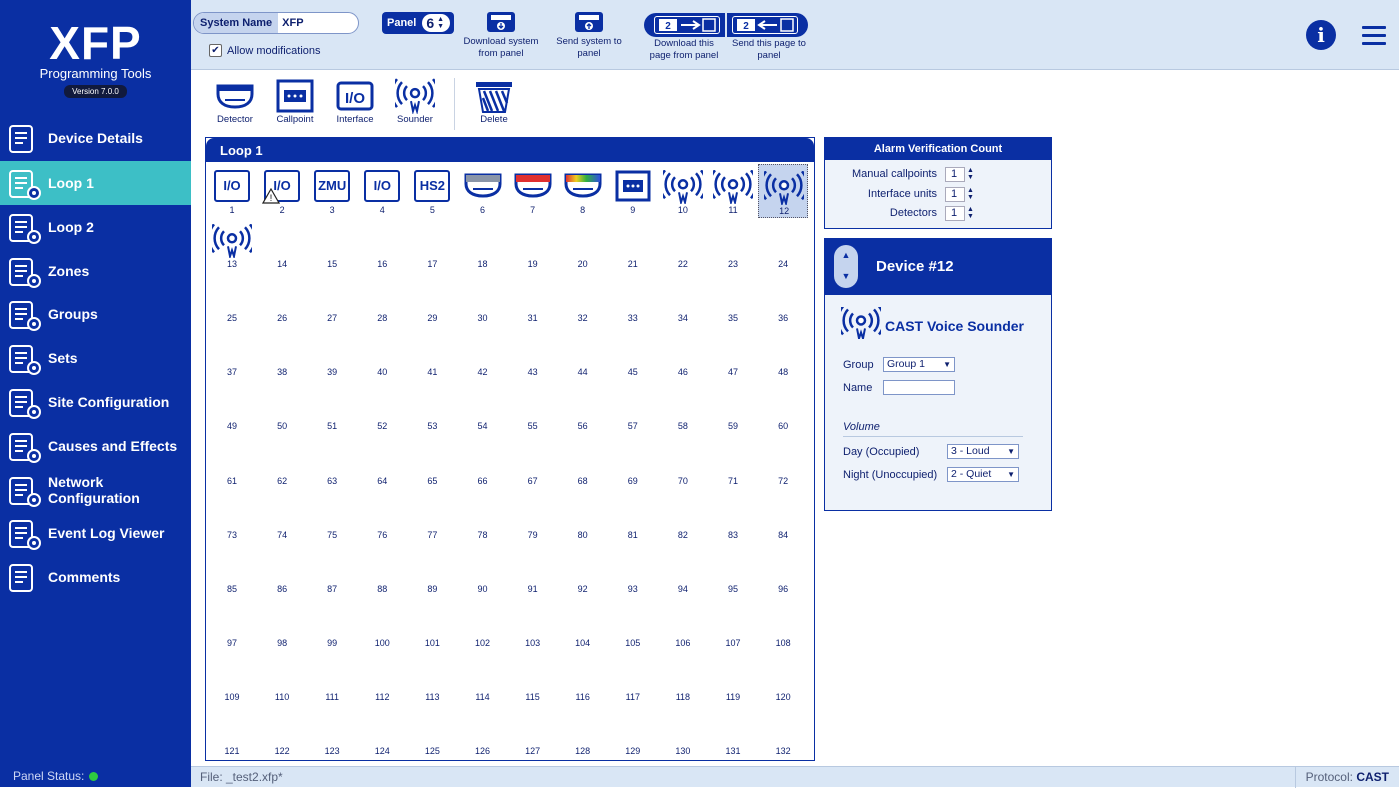  What do you see at coordinates (783, 353) in the screenshot?
I see `loop-empty-cell: 48` at bounding box center [783, 353].